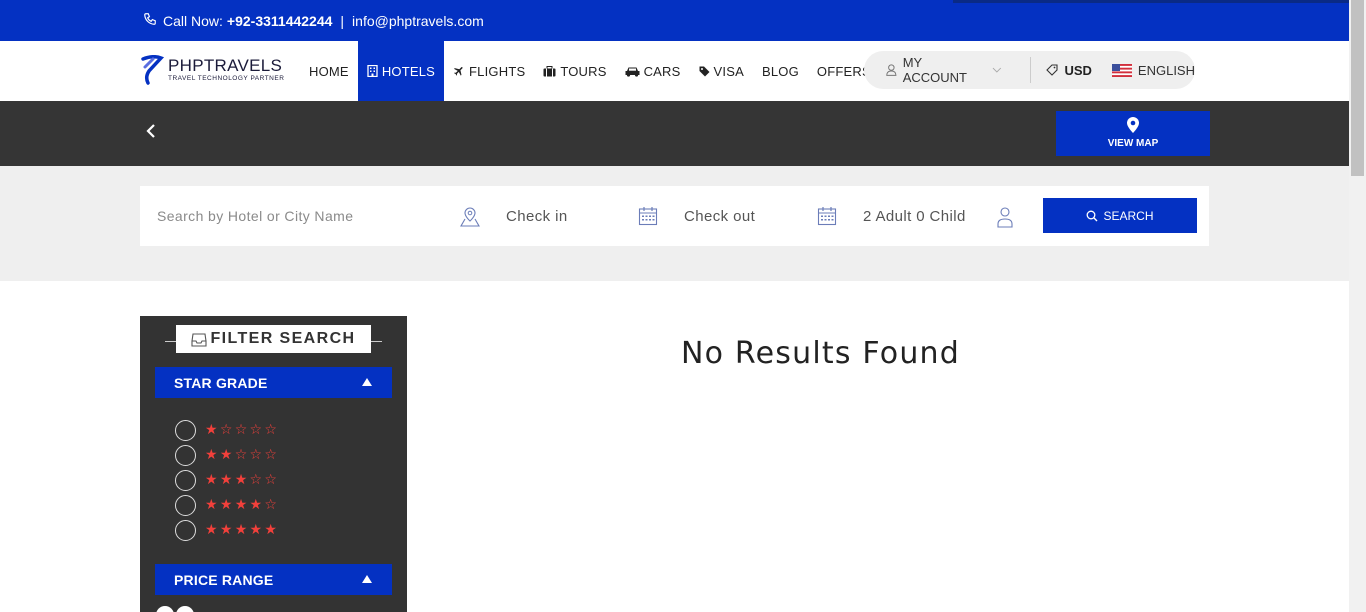 The width and height of the screenshot is (1366, 612). What do you see at coordinates (193, 20) in the screenshot?
I see `call-now-label: Call Now:` at bounding box center [193, 20].